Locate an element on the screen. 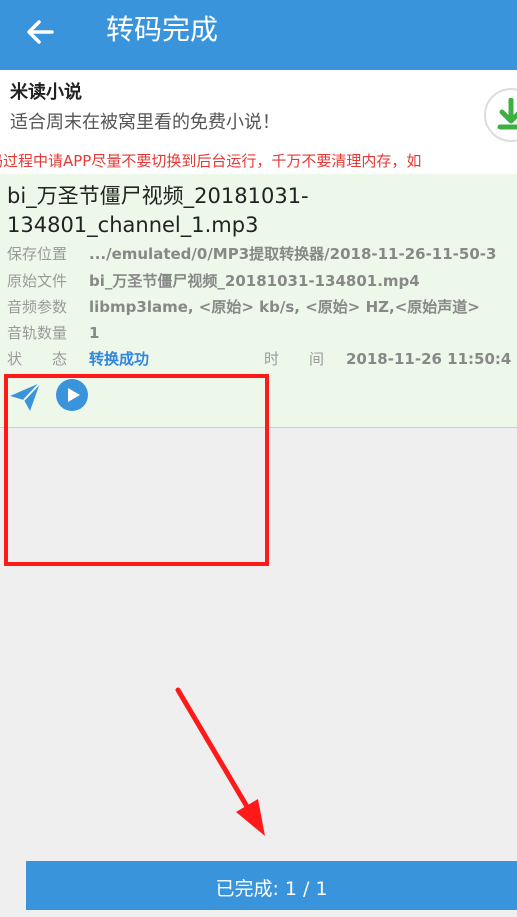 This screenshot has height=917, width=517. status-label: 状 态 is located at coordinates (37, 359).